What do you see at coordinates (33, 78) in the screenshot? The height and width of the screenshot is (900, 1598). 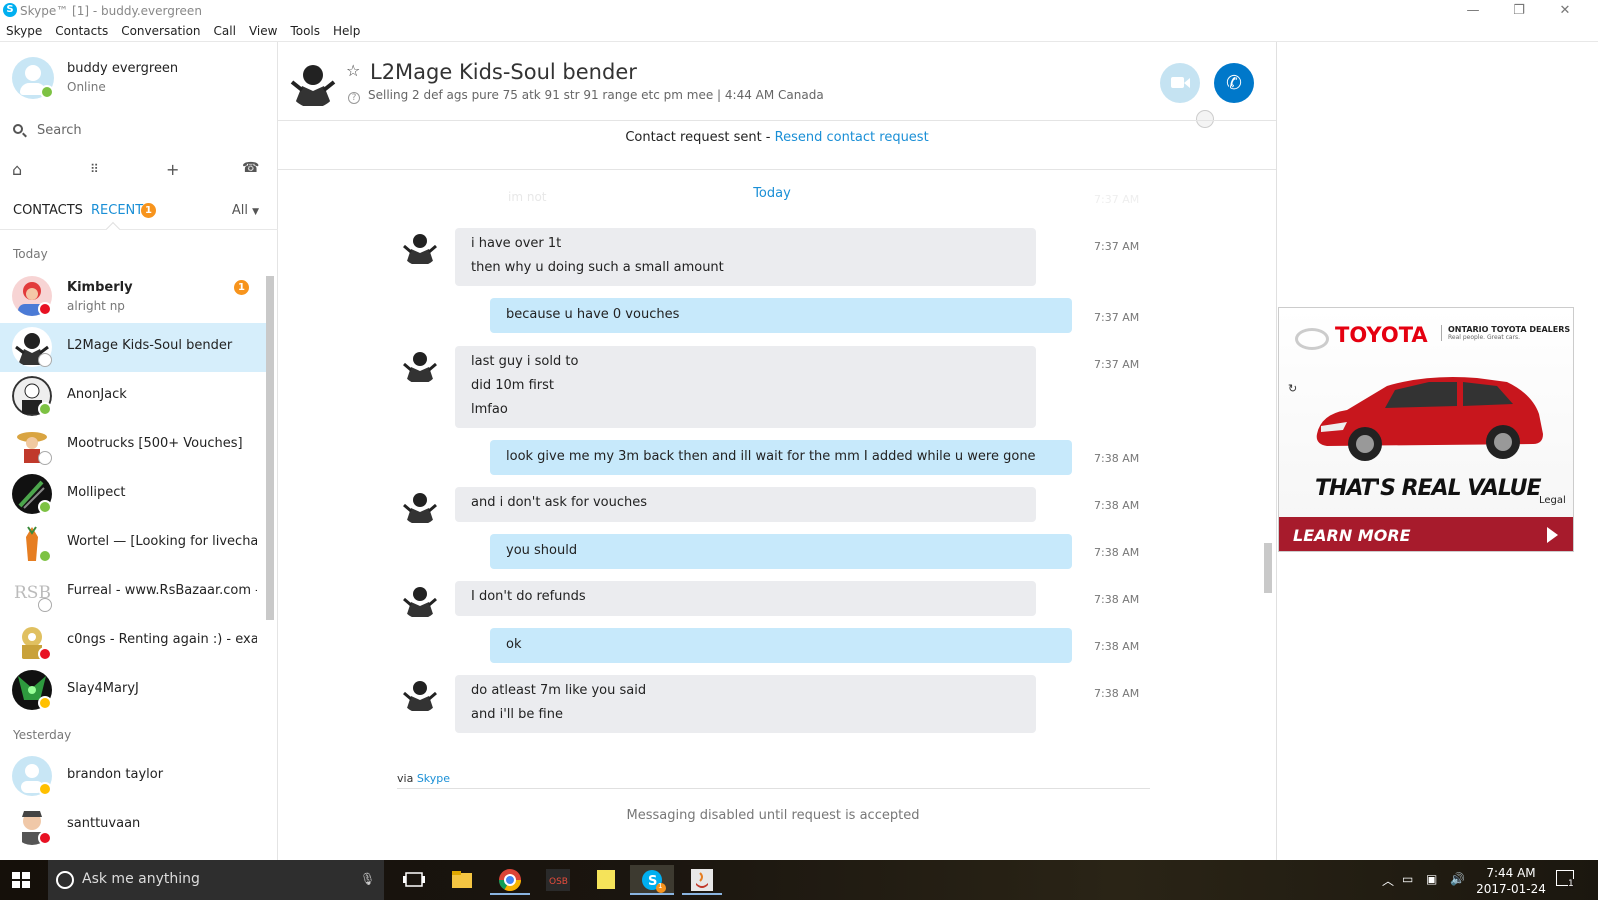 I see `my-avatar` at bounding box center [33, 78].